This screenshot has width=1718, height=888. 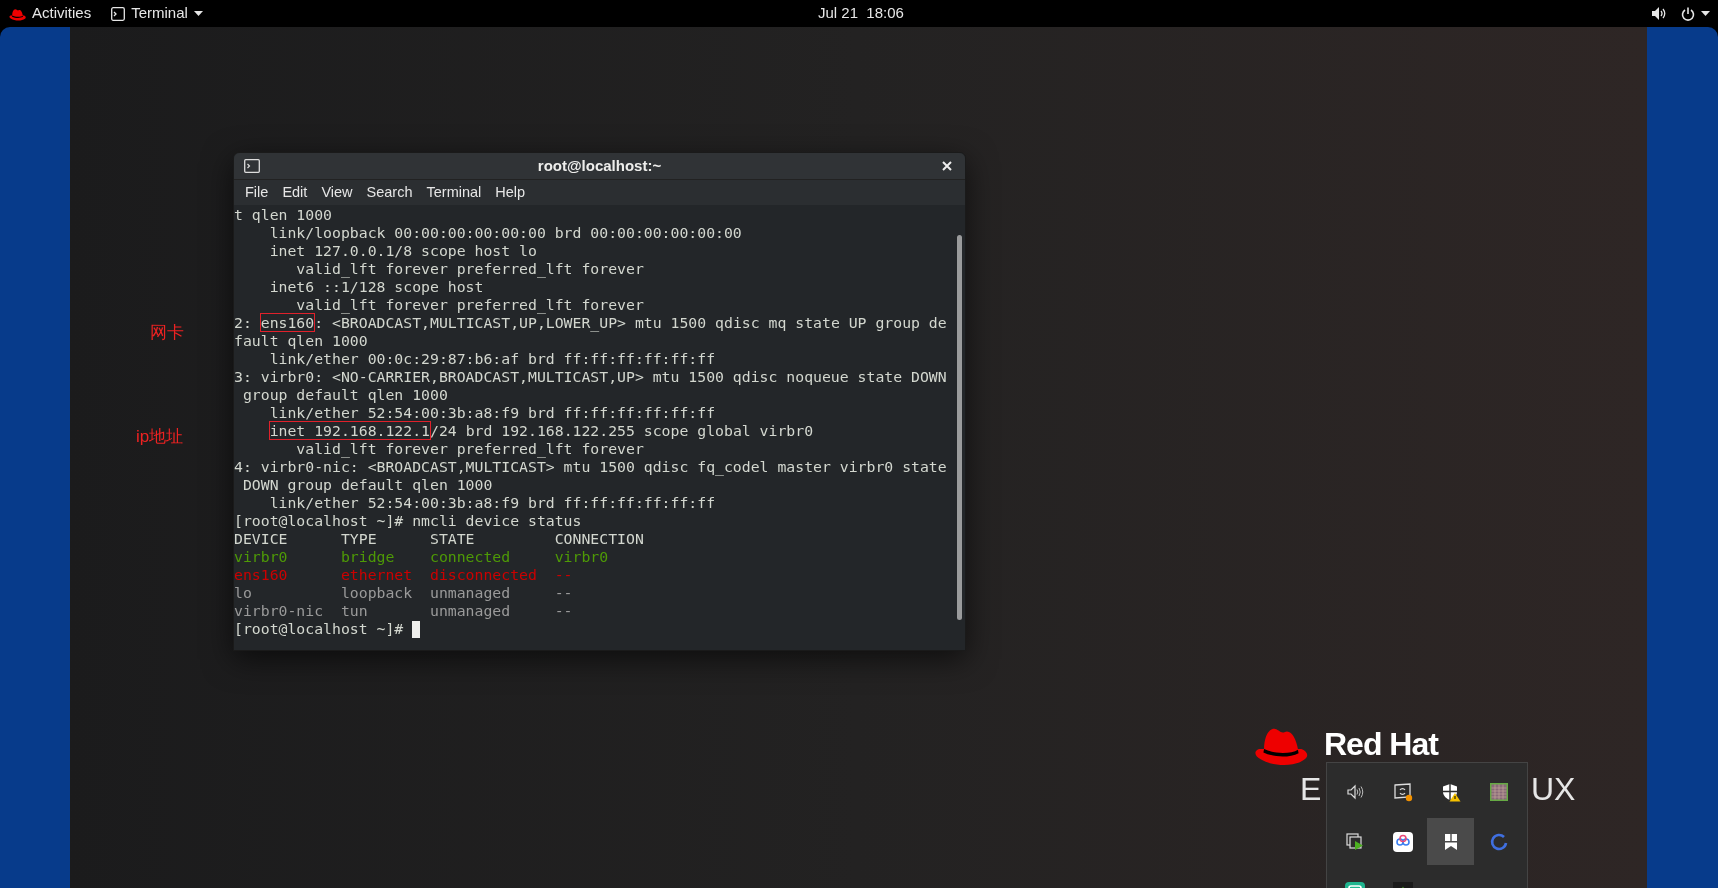 What do you see at coordinates (243, 322) in the screenshot?
I see `terminal-text: 2:` at bounding box center [243, 322].